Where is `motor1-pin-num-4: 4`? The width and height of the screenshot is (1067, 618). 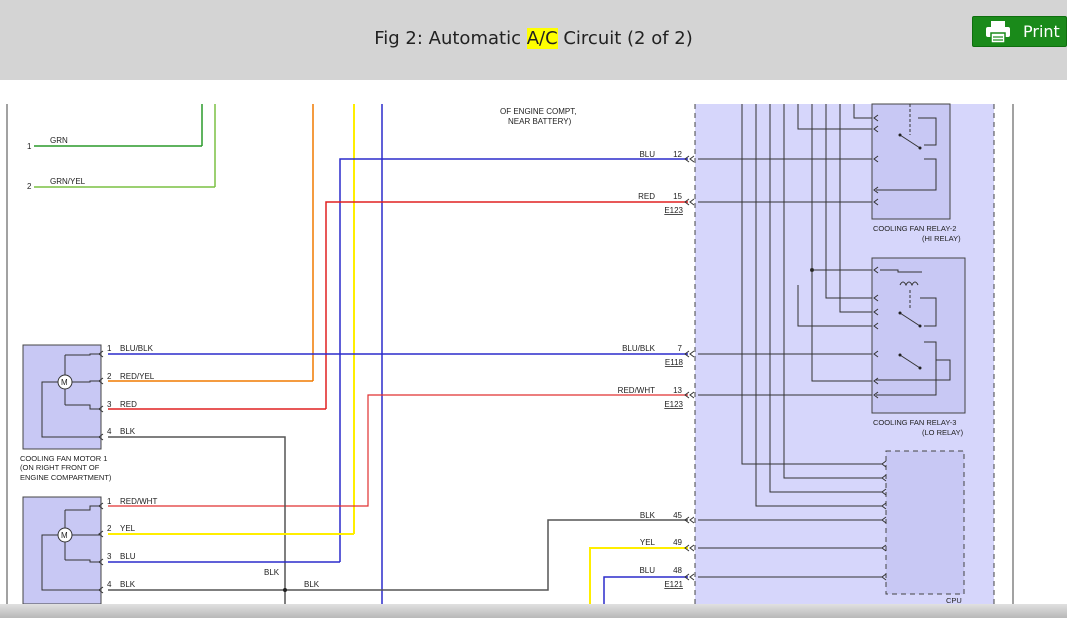
motor1-pin-num-4: 4 is located at coordinates (109, 431).